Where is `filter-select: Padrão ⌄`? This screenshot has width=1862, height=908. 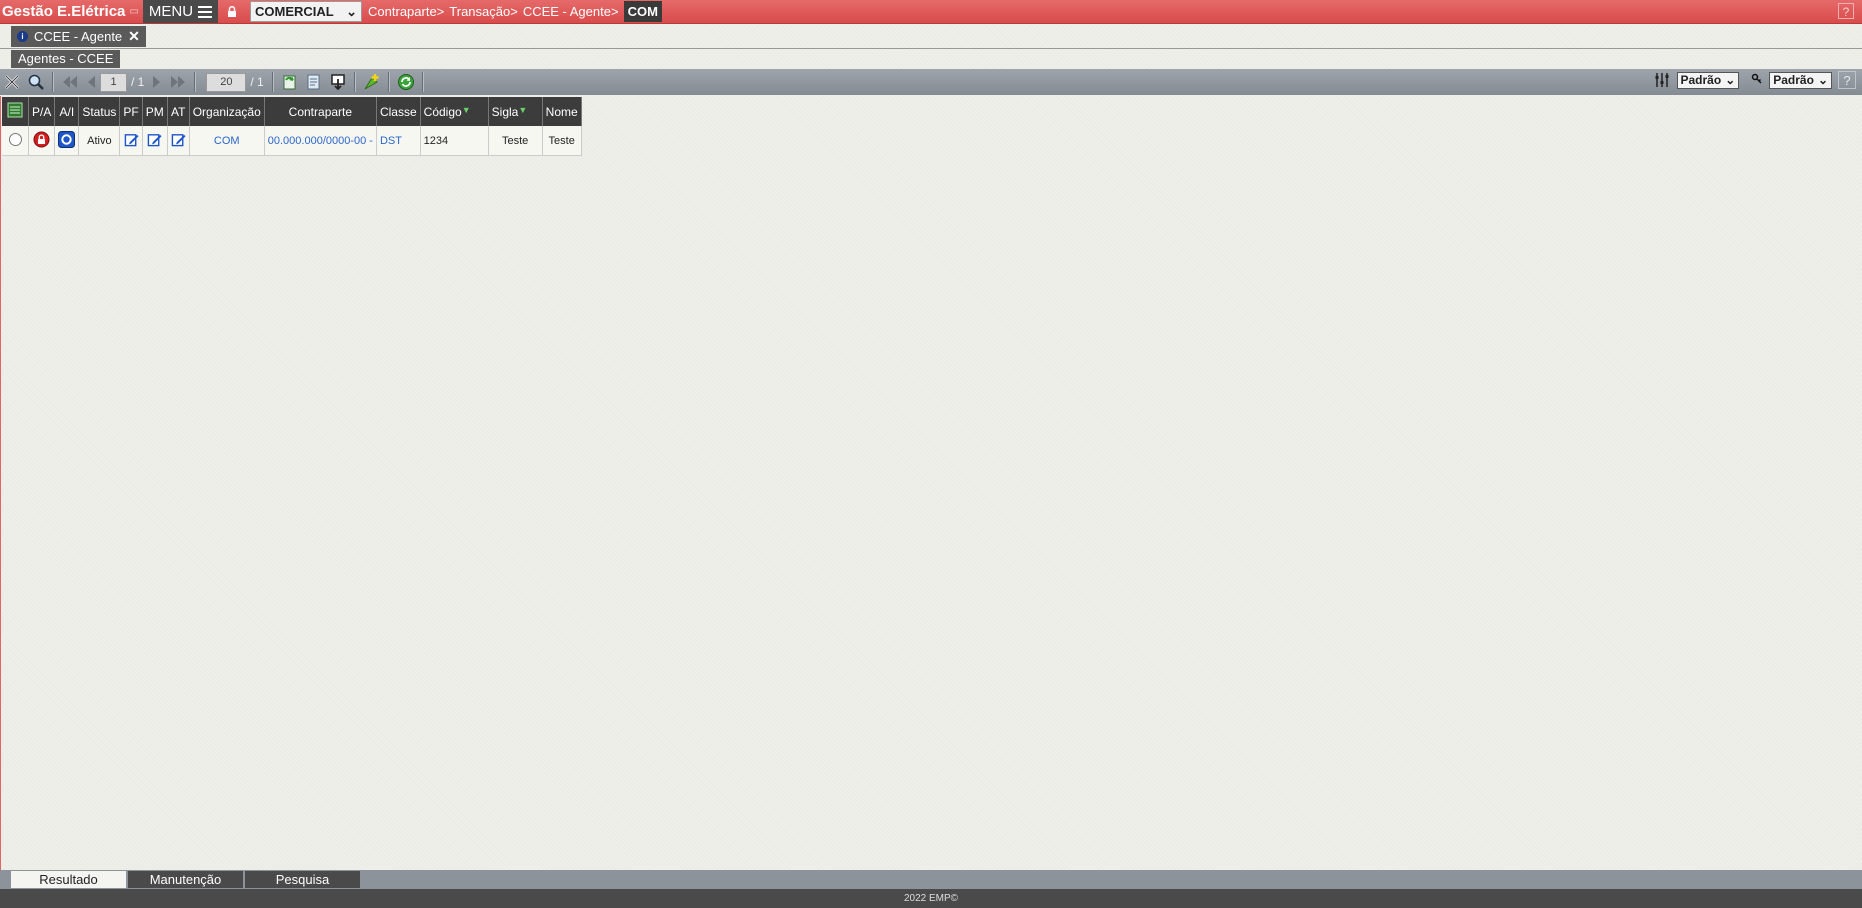 filter-select: Padrão ⌄ is located at coordinates (1800, 80).